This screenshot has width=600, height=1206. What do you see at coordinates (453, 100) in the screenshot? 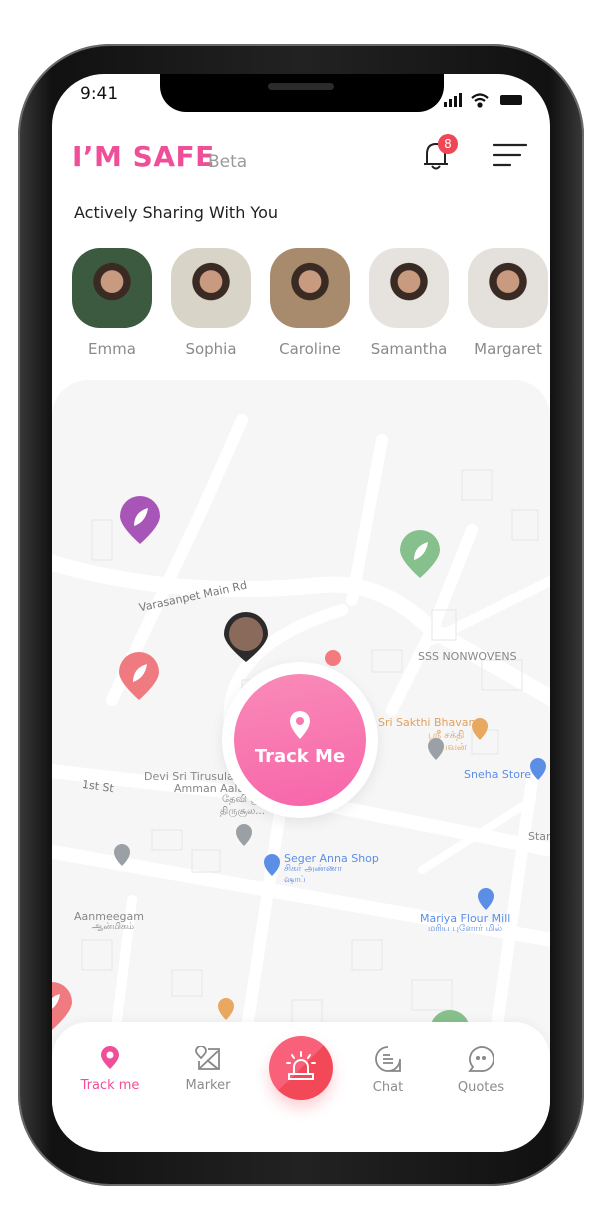
I see `signal-icon` at bounding box center [453, 100].